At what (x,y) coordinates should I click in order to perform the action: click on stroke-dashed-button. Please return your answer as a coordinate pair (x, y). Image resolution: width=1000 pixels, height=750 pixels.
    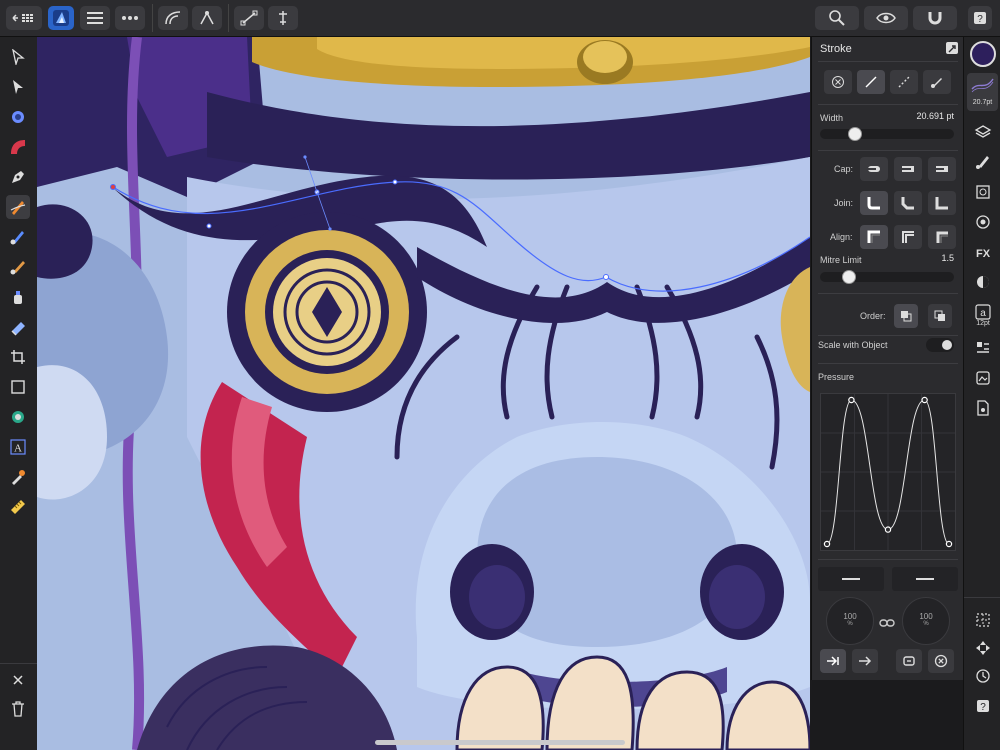
    Looking at the image, I should click on (904, 82).